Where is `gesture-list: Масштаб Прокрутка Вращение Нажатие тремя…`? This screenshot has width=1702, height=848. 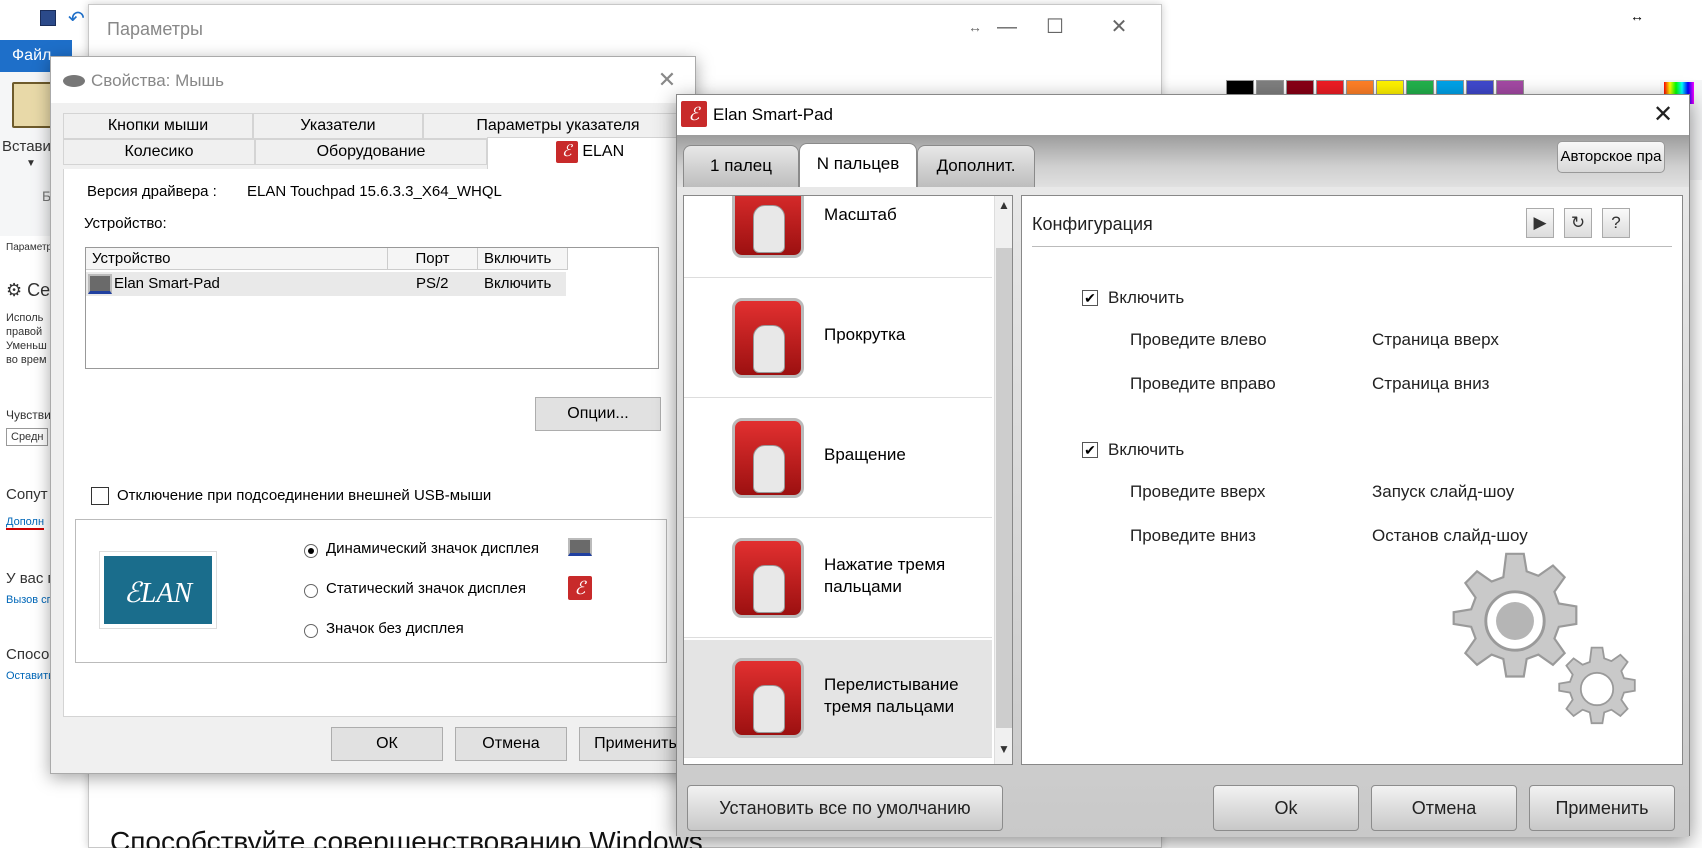
gesture-list: Масштаб Прокрутка Вращение Нажатие тремя… is located at coordinates (848, 480).